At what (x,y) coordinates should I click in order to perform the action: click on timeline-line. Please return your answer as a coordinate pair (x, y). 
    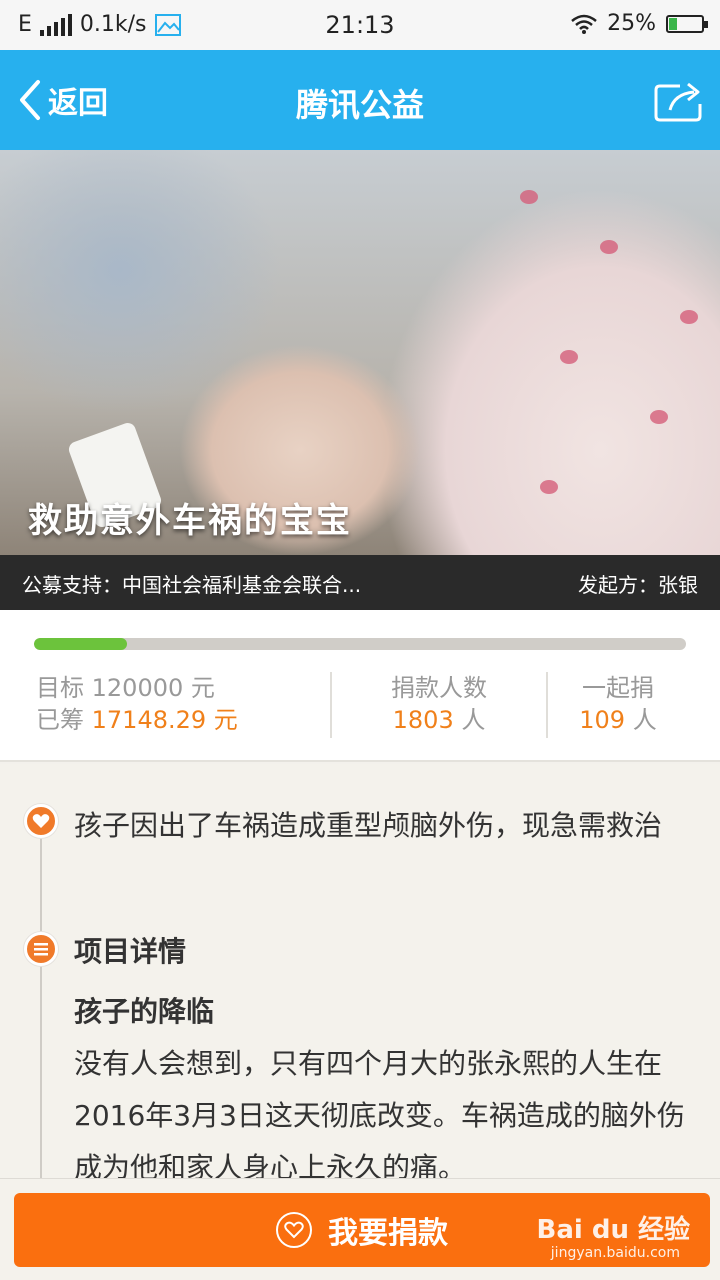
    Looking at the image, I should click on (41, 1014).